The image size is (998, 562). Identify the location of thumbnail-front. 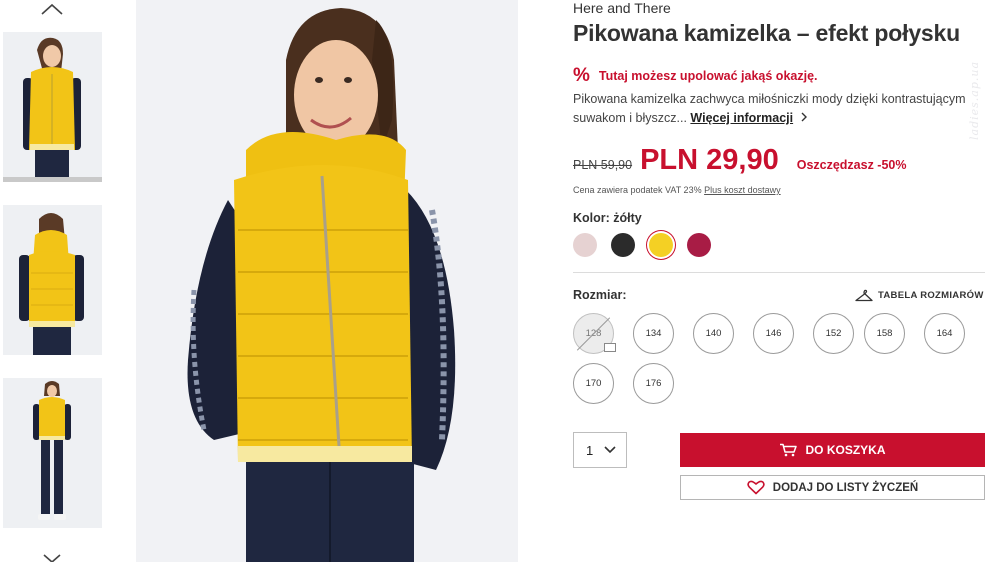
(52, 107).